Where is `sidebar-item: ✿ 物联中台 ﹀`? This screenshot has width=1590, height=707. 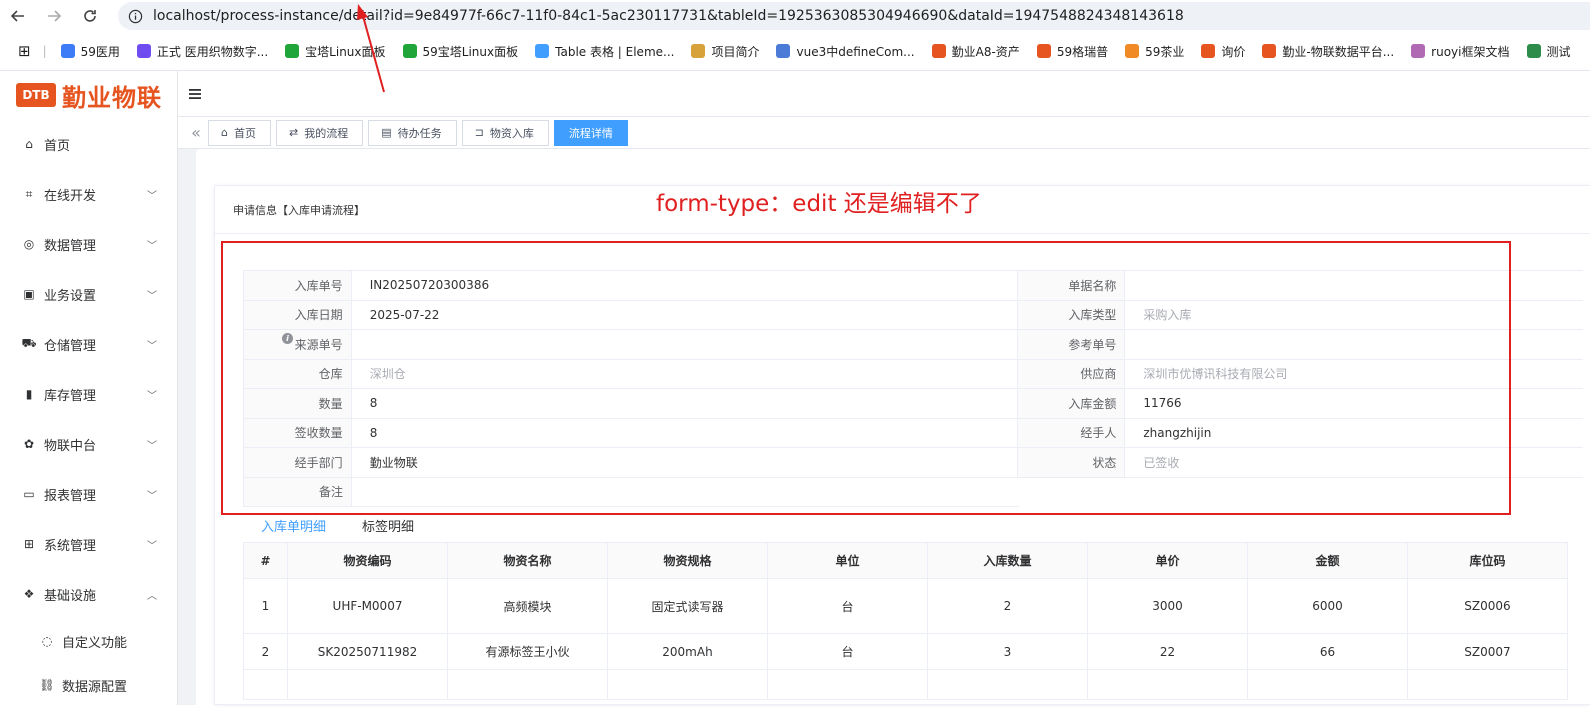 sidebar-item: ✿ 物联中台 ﹀ is located at coordinates (88, 444).